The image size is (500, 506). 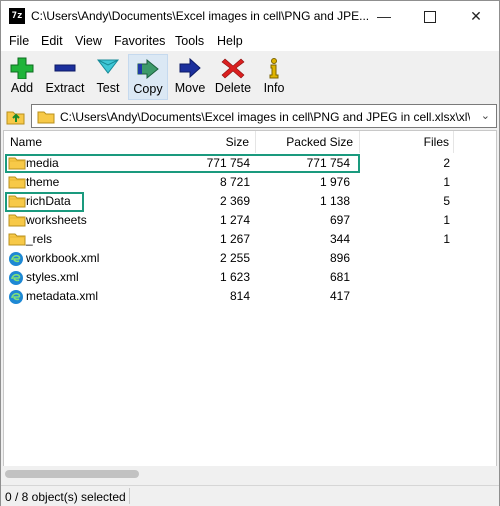 What do you see at coordinates (339, 296) in the screenshot?
I see `row-packed-size: 417` at bounding box center [339, 296].